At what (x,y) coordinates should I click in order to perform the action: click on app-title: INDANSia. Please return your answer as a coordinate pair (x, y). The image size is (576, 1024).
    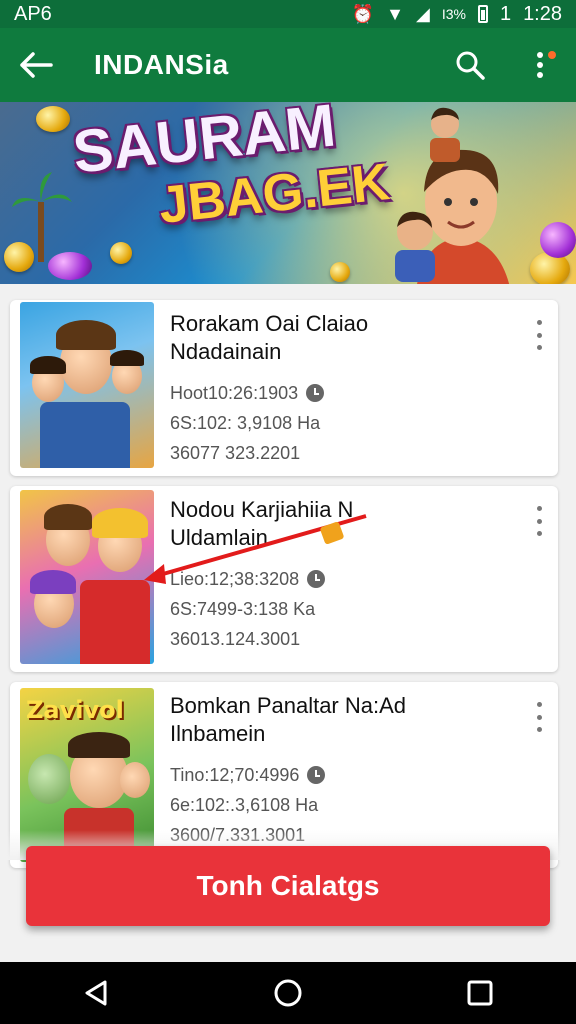
    Looking at the image, I should click on (161, 64).